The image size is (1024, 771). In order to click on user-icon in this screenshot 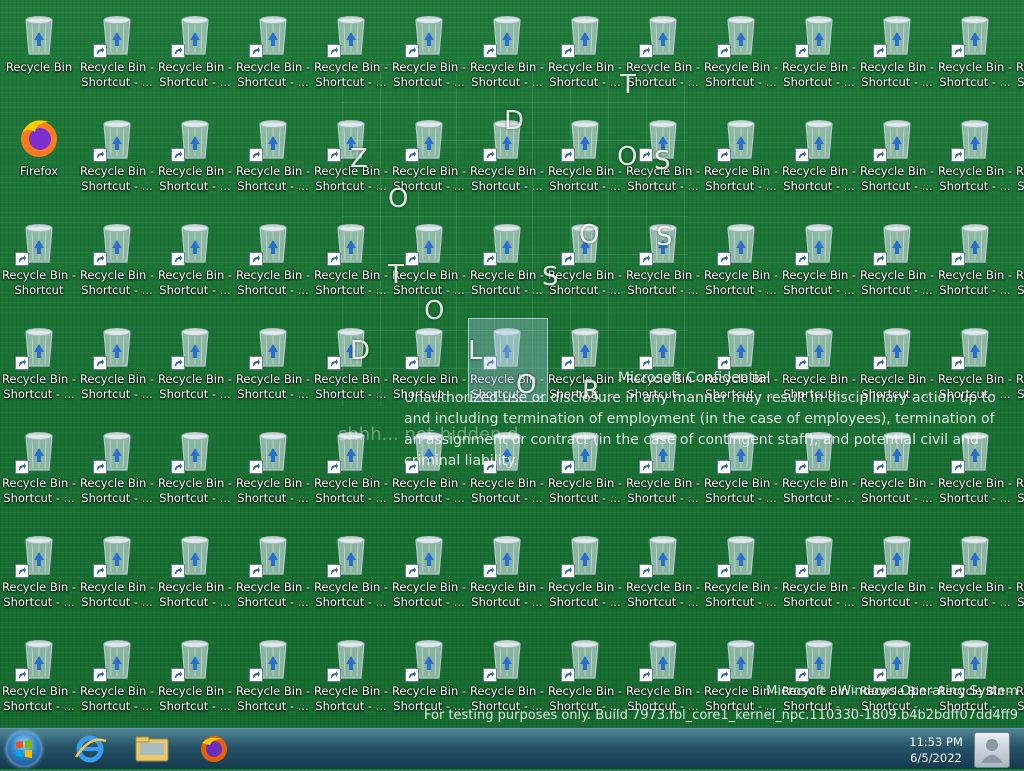, I will do `click(992, 750)`.